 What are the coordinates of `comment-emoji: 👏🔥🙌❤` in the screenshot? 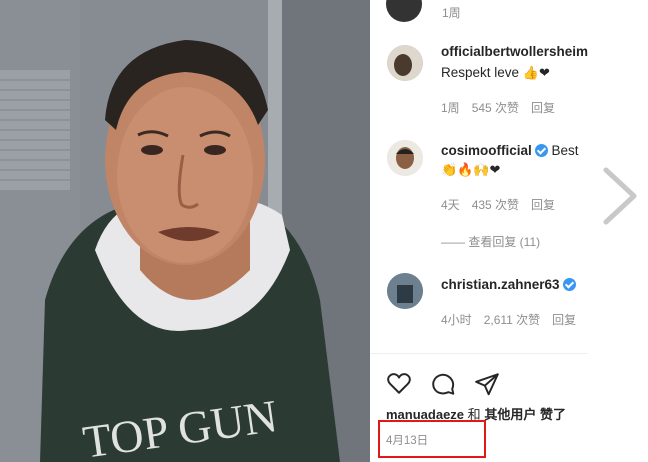 It's located at (471, 169).